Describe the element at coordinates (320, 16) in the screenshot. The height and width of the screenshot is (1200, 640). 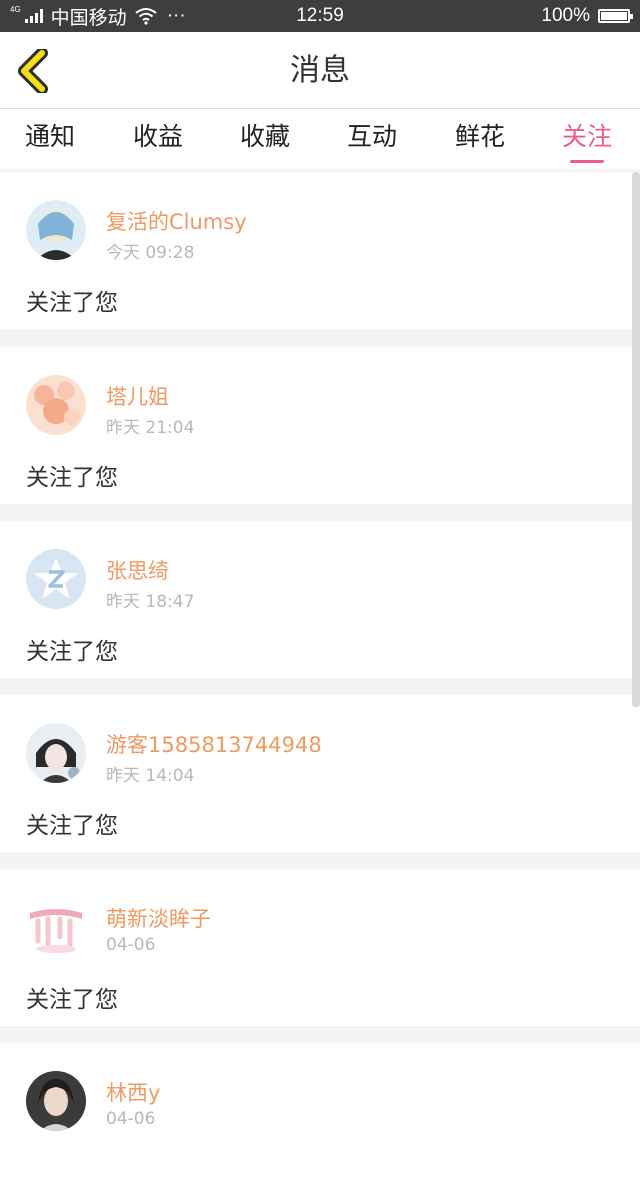
I see `status-bar: 4G 中国移动 ··· 12:59 100%` at that location.